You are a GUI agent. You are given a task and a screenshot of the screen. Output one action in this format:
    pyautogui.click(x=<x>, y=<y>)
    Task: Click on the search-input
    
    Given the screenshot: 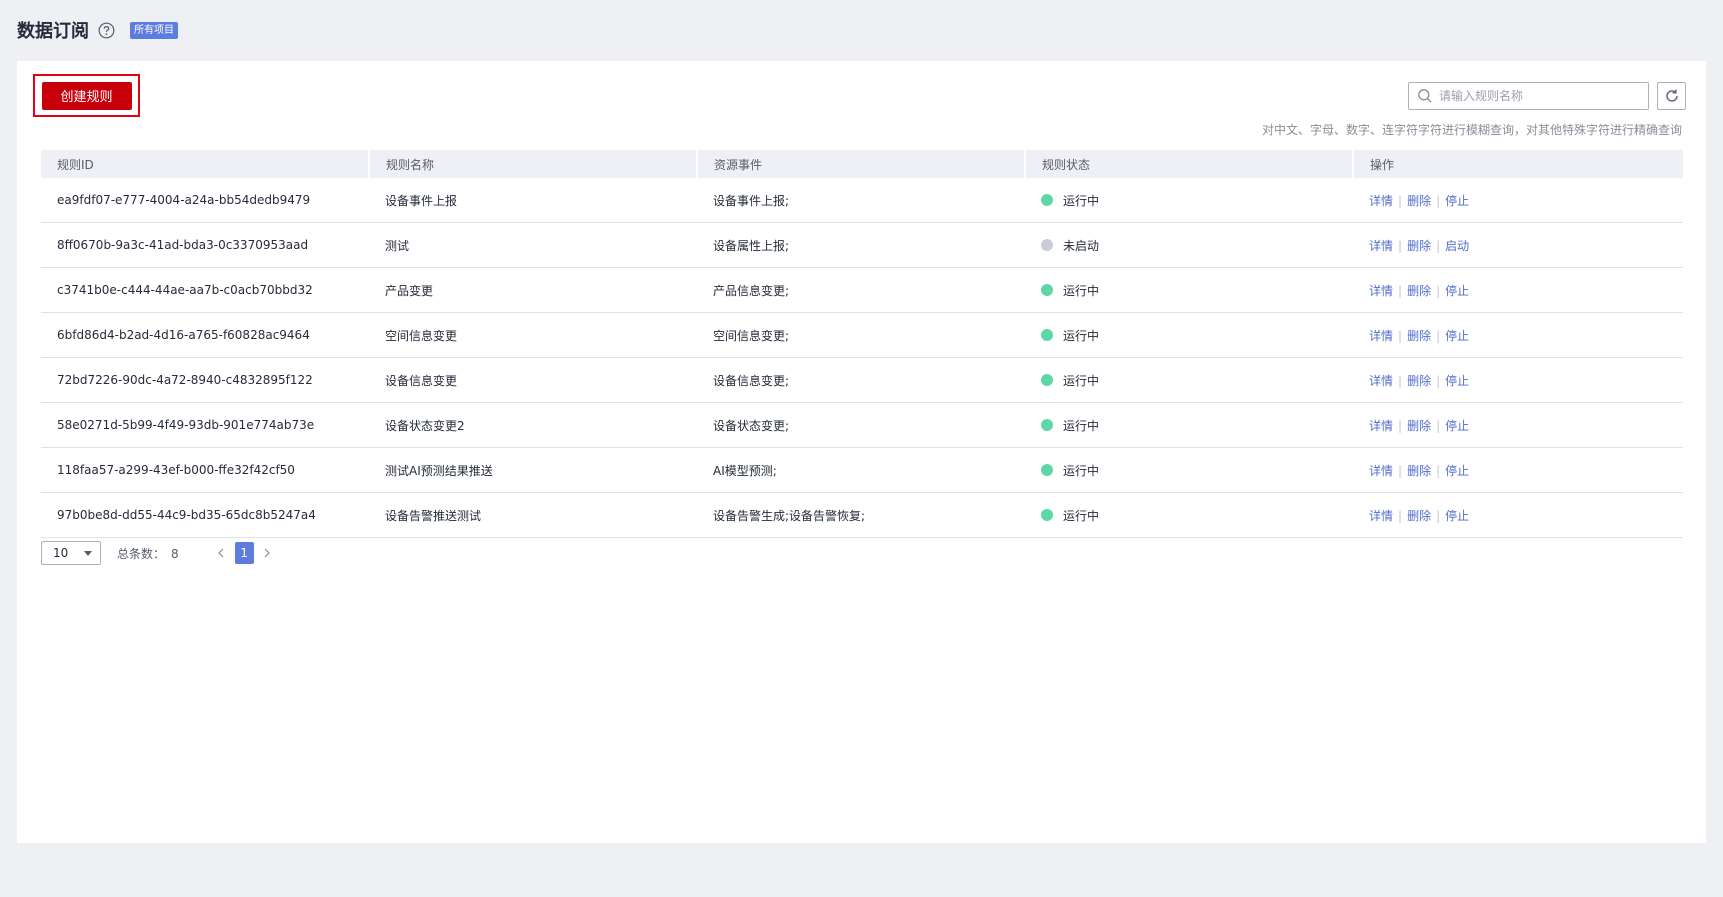 What is the action you would take?
    pyautogui.click(x=1539, y=96)
    